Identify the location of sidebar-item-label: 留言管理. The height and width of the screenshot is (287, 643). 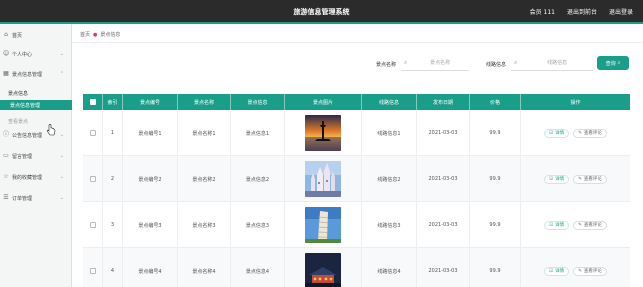
(22, 156).